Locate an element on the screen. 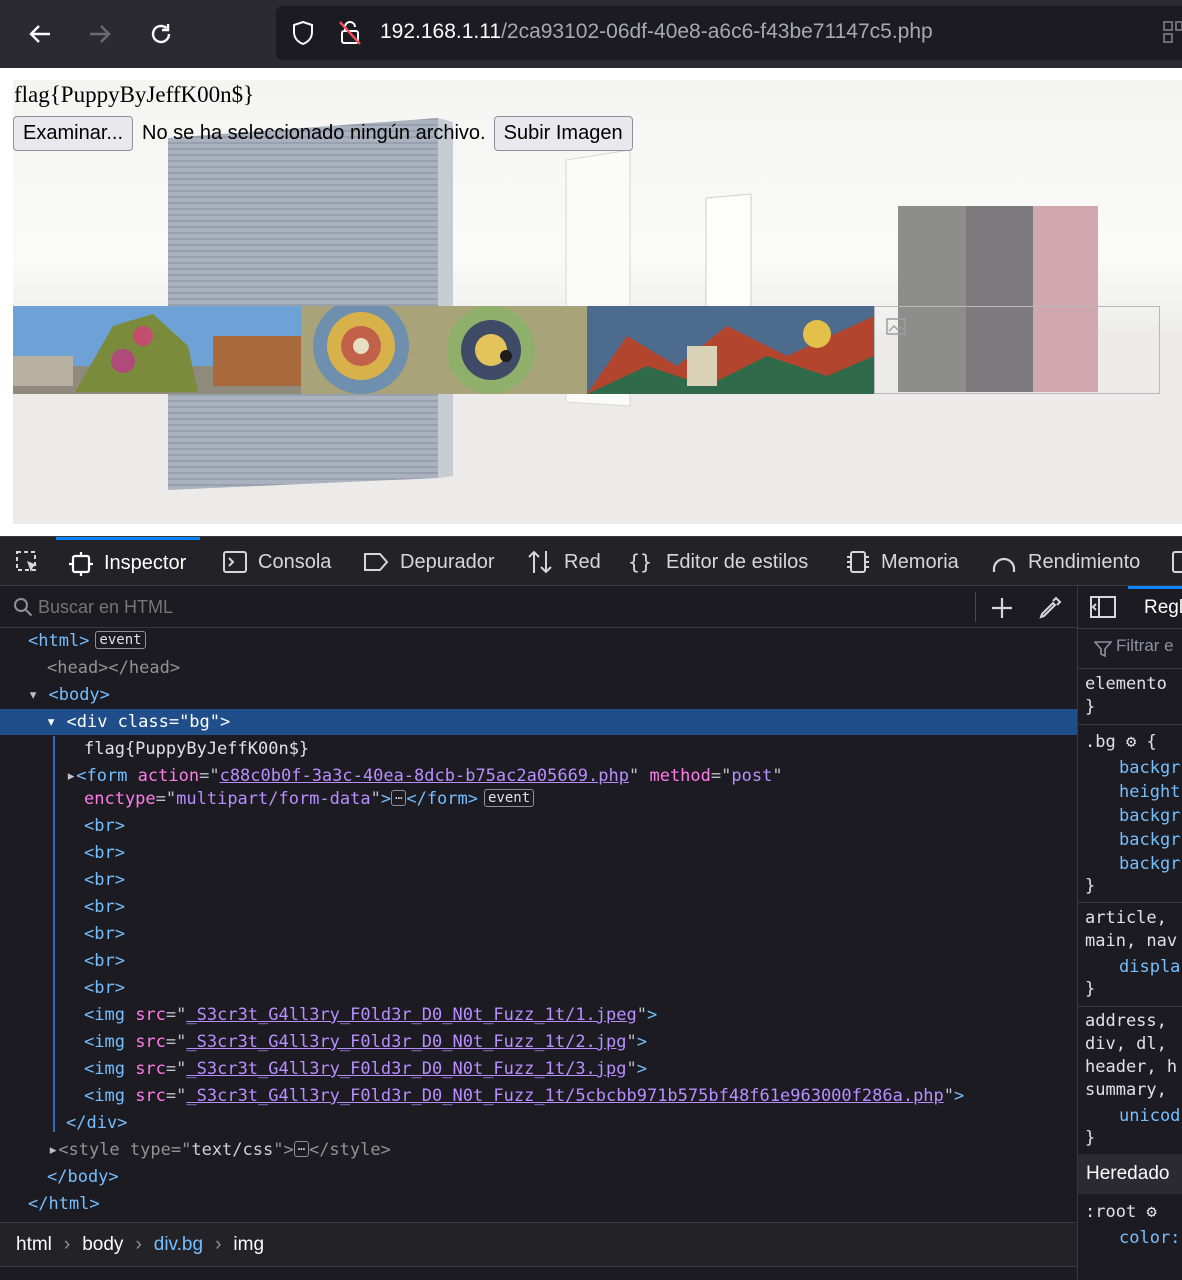 Image resolution: width=1182 pixels, height=1280 pixels. flag-text: flag{PuppyByJeffK00n$} is located at coordinates (134, 94).